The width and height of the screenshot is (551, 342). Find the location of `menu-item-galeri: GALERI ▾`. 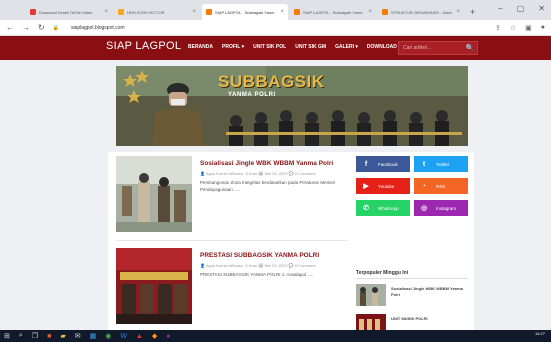

menu-item-galeri: GALERI ▾ is located at coordinates (346, 47).